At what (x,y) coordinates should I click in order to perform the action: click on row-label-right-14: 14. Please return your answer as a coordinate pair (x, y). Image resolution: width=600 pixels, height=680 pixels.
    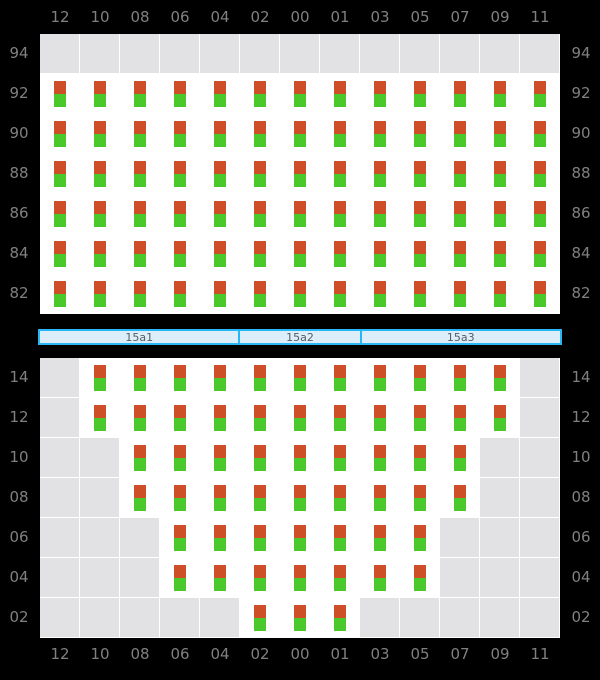
    Looking at the image, I should click on (581, 377).